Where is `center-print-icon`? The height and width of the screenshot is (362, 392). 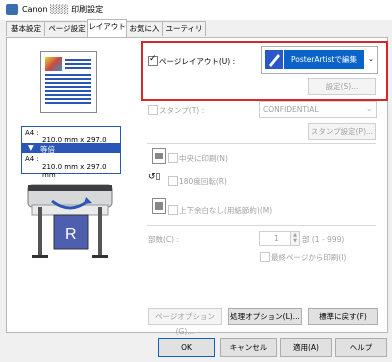 center-print-icon is located at coordinates (159, 156).